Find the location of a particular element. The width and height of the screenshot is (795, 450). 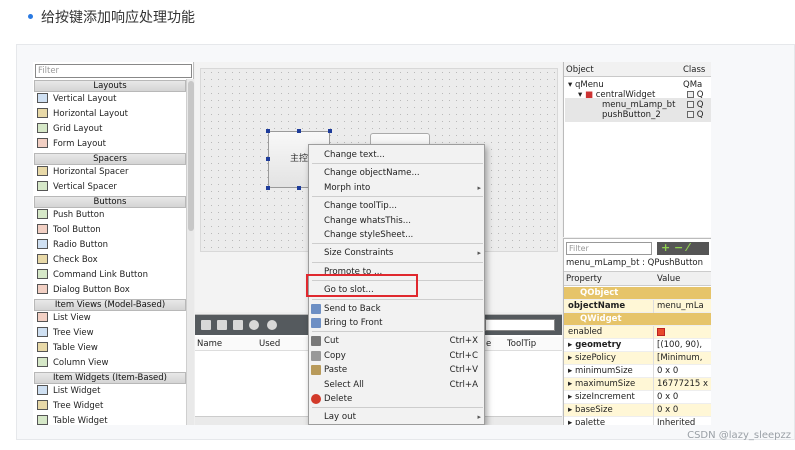

paste-action-icon is located at coordinates (238, 325).